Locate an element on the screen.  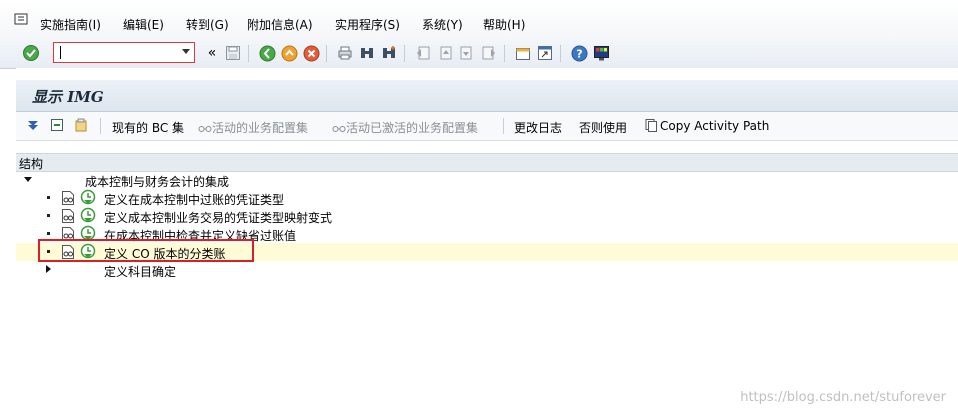
tree-column-header: 结构 is located at coordinates (487, 162).